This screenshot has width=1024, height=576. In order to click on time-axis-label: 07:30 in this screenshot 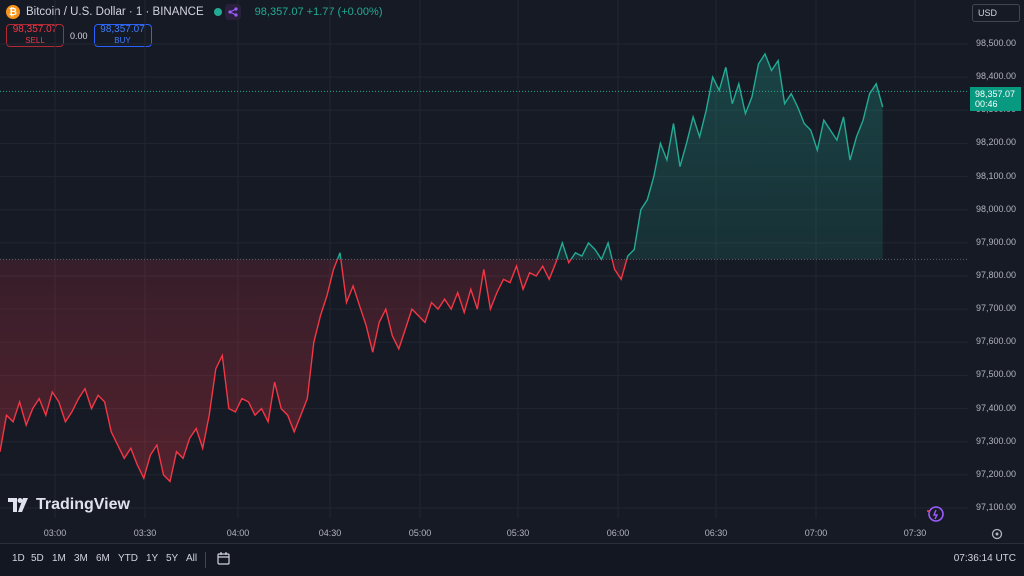, I will do `click(915, 533)`.